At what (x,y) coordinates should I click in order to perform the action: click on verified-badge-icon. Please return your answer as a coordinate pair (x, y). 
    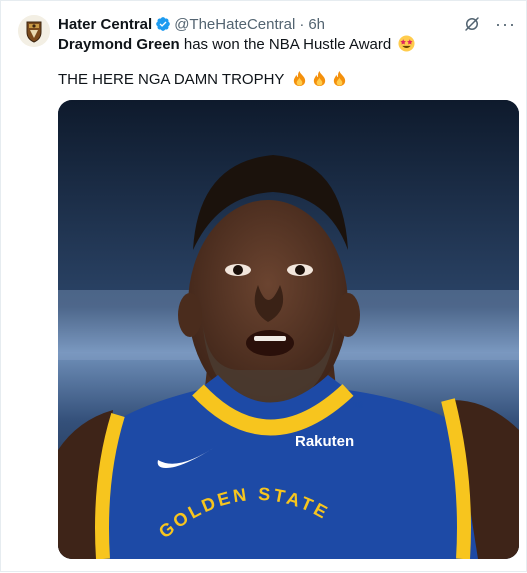
    Looking at the image, I should click on (163, 24).